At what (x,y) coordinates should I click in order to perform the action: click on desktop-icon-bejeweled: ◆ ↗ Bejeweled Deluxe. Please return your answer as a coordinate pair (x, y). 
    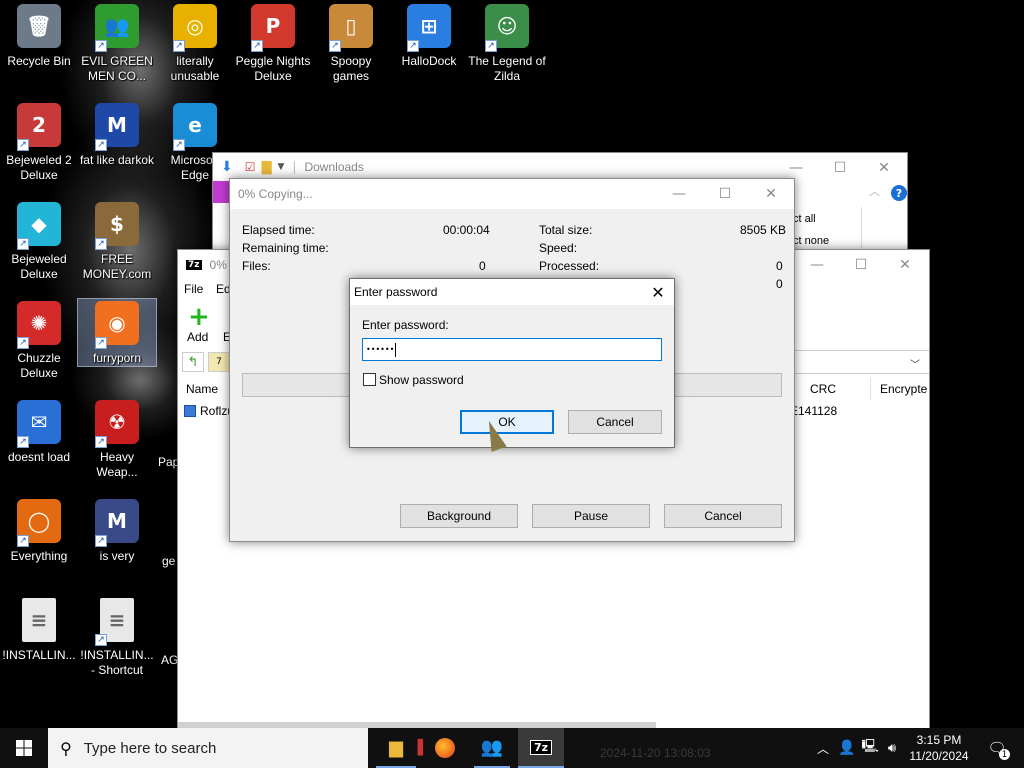
    Looking at the image, I should click on (39, 241).